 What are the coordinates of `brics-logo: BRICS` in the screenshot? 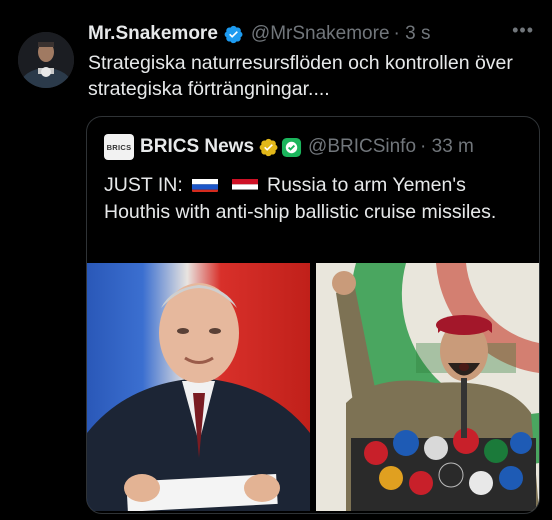 It's located at (119, 147).